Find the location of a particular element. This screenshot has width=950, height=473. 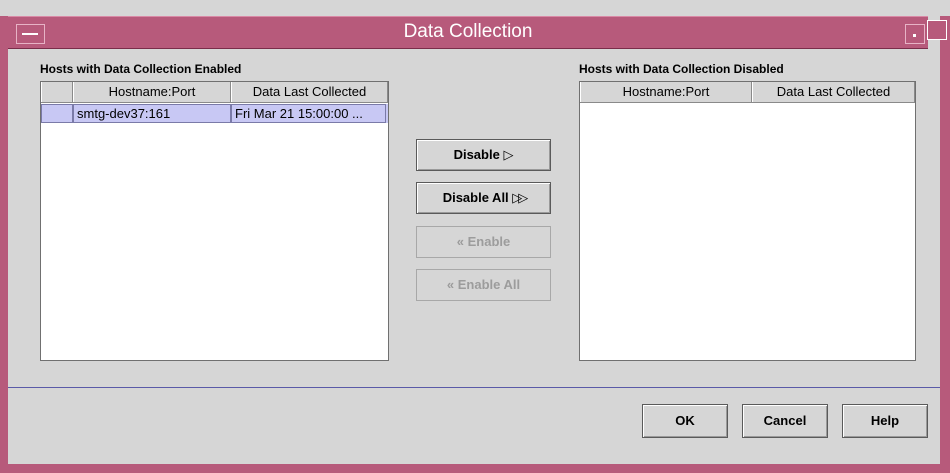

disabled-table-header: Hostname:Port Data Last Collected is located at coordinates (747, 92).